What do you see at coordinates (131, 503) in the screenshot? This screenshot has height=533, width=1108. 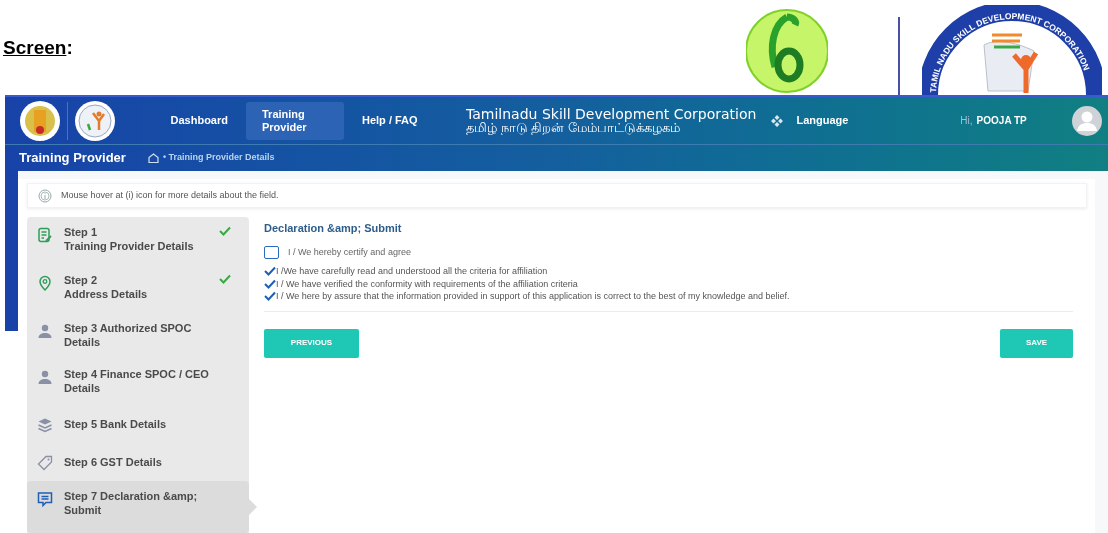 I see `step-label: Step 7 Declaration &amp; Submit` at bounding box center [131, 503].